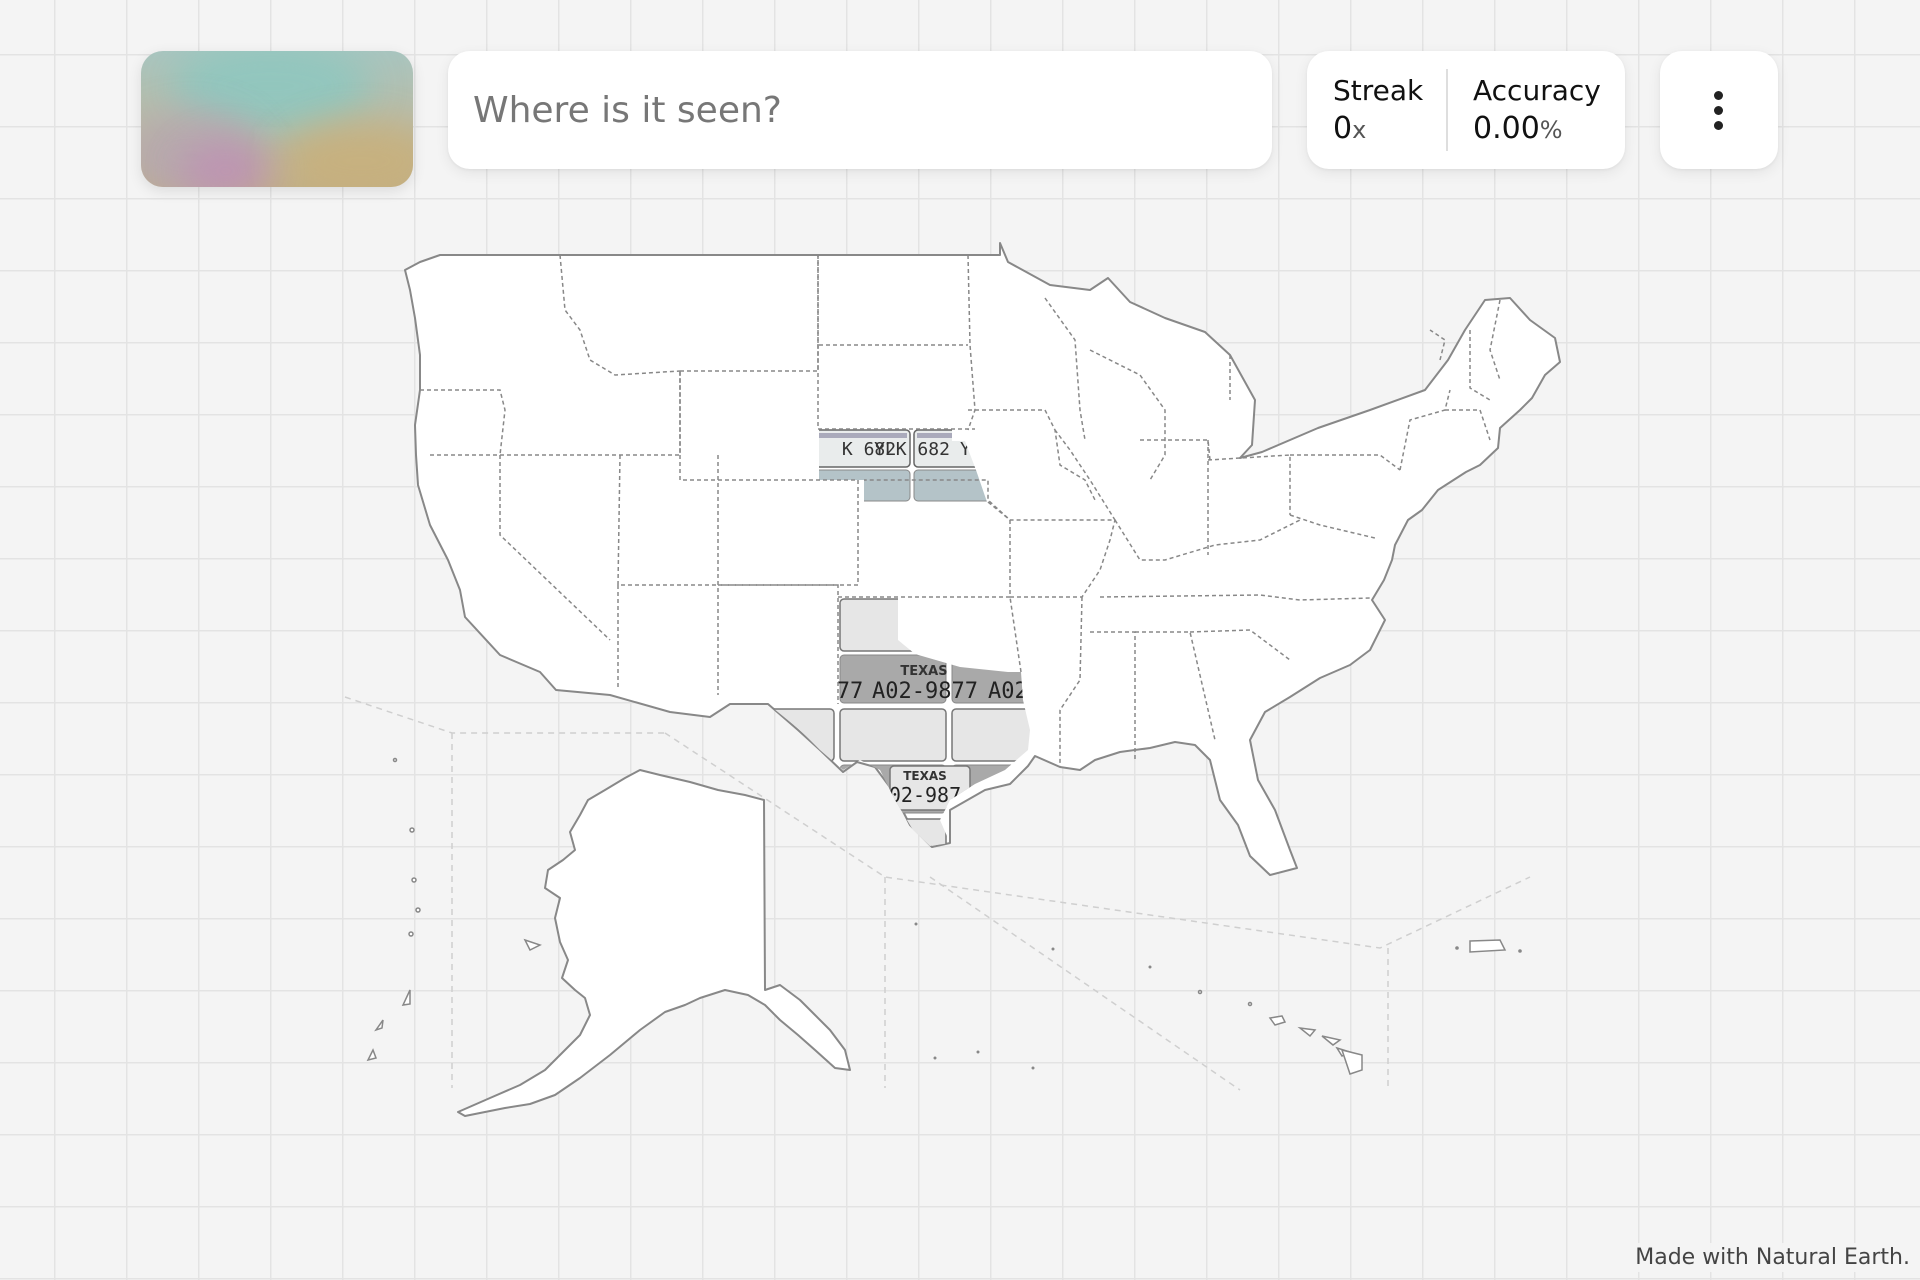 The height and width of the screenshot is (1280, 1920). Describe the element at coordinates (912, 449) in the screenshot. I see `nebraska-plate-text: YLK 682` at that location.